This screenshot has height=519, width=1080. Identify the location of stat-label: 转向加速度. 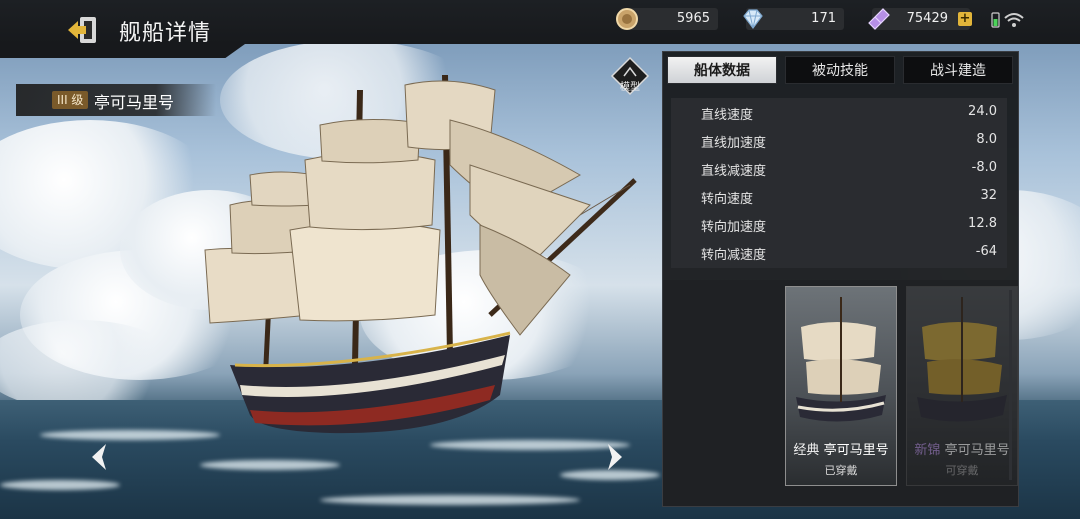
(734, 227).